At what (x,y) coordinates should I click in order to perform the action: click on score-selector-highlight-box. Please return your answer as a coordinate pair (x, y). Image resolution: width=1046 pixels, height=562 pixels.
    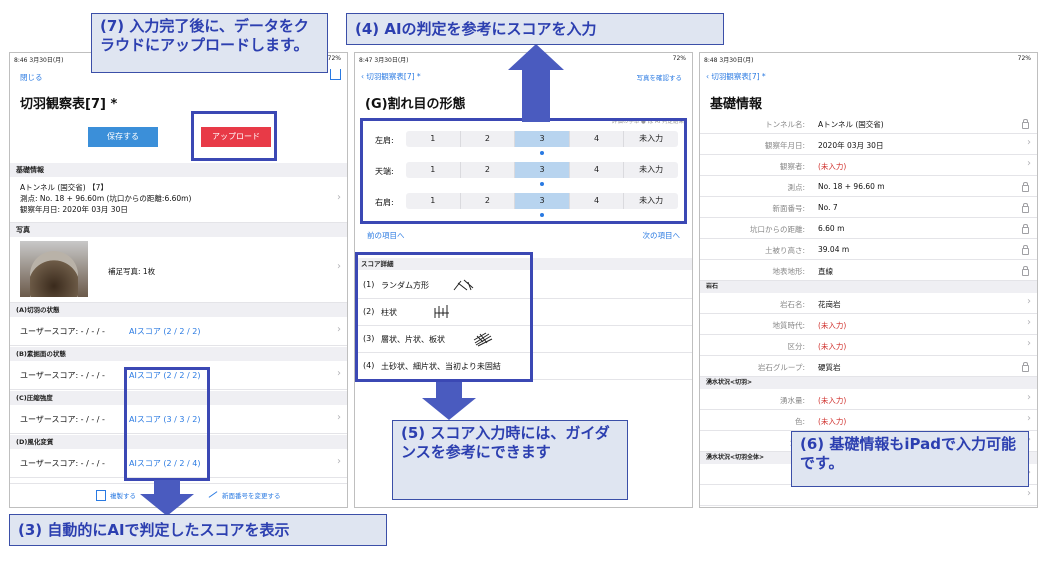
    Looking at the image, I should click on (523, 171).